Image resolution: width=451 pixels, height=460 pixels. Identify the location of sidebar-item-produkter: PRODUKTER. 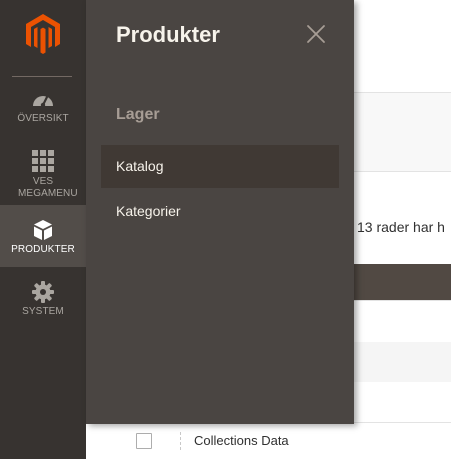
(43, 236).